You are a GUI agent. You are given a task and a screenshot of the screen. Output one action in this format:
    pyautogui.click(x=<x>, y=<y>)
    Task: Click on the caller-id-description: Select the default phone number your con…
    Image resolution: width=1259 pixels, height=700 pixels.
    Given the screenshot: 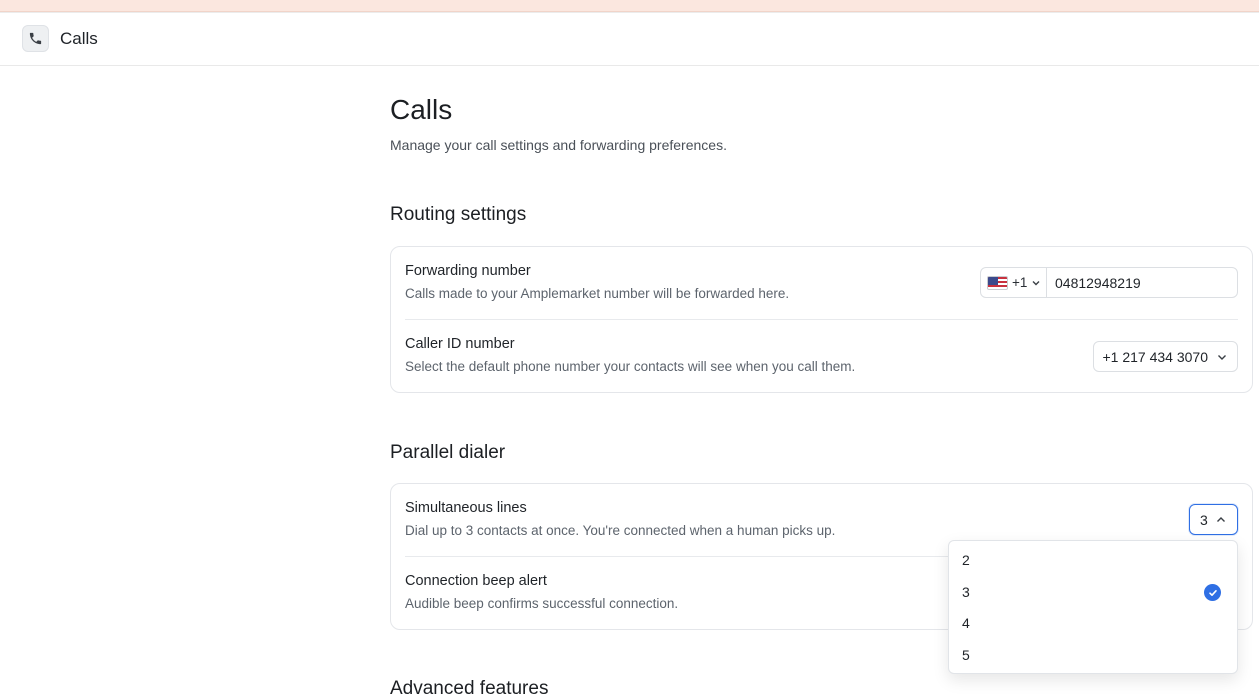 What is the action you would take?
    pyautogui.click(x=630, y=366)
    